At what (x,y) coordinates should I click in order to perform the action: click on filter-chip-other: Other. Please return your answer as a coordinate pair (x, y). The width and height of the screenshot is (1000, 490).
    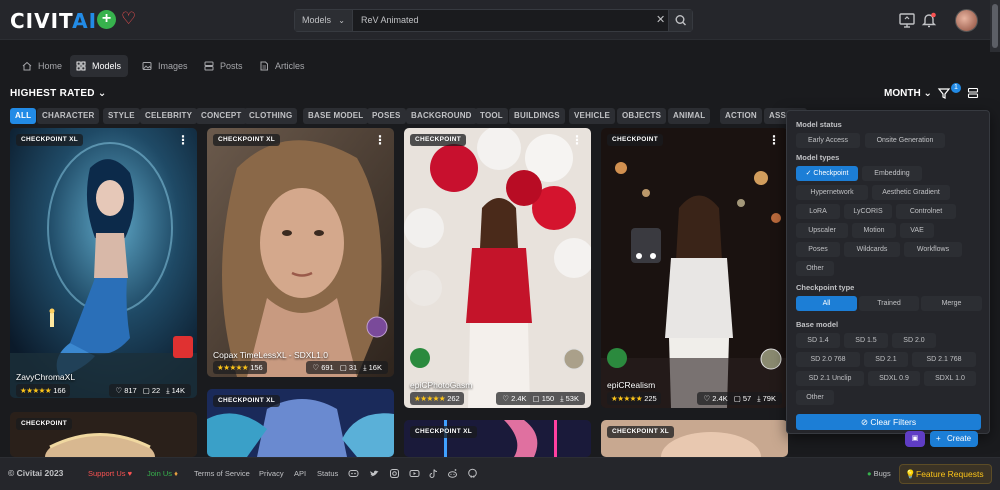
    Looking at the image, I should click on (815, 268).